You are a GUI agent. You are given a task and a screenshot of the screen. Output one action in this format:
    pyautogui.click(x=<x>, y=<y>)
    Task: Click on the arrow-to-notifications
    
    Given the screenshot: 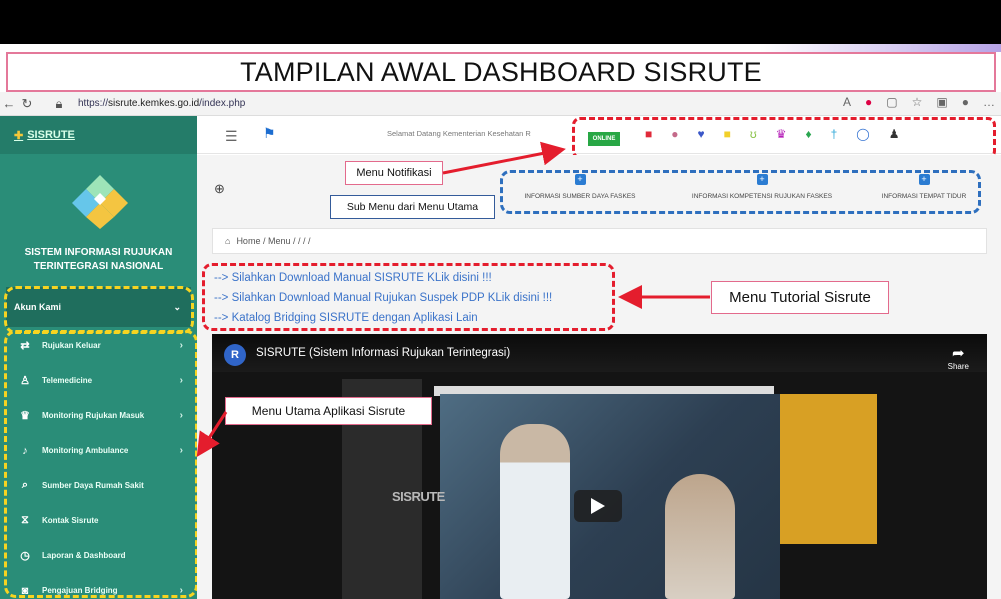 What is the action you would take?
    pyautogui.click(x=504, y=158)
    